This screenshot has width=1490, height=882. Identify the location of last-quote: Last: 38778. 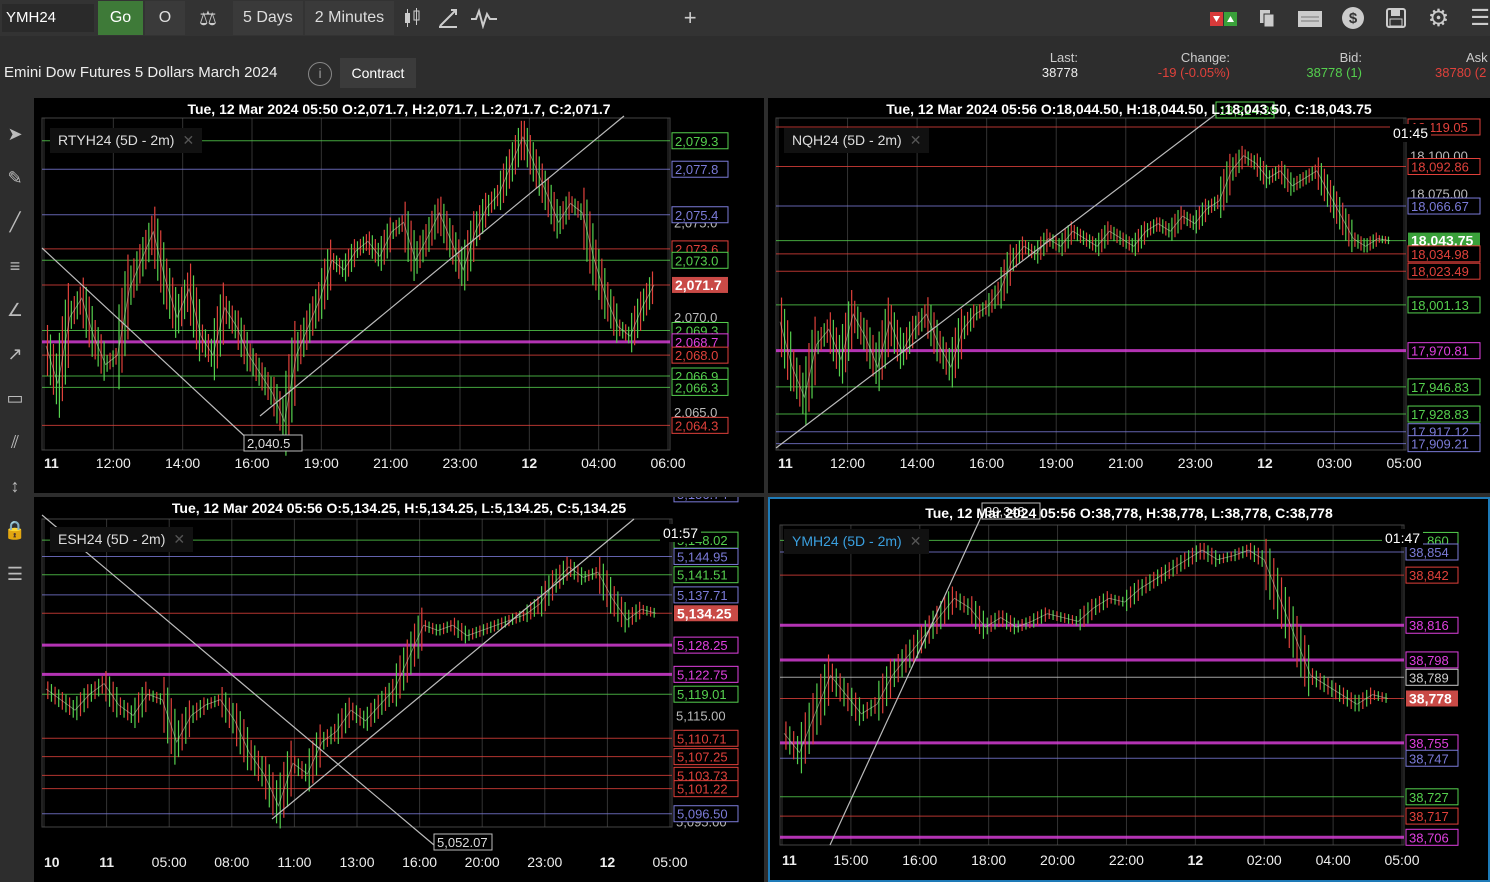
(1054, 65).